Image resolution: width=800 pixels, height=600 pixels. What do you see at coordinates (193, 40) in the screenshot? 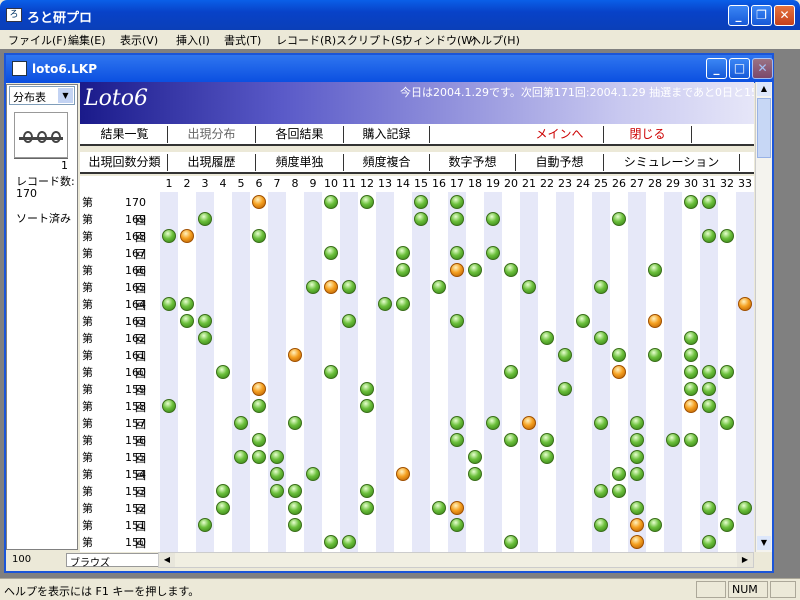
I see `menu-insert: 挿入(I)` at bounding box center [193, 40].